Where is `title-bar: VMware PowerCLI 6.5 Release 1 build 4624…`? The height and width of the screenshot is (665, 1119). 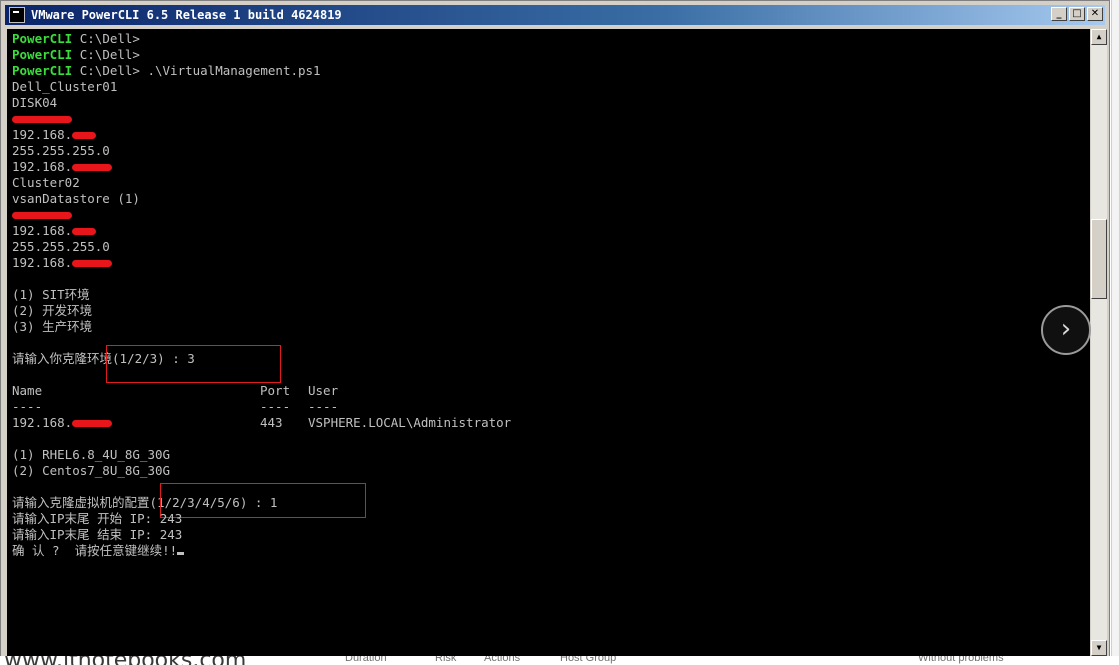
title-bar: VMware PowerCLI 6.5 Release 1 build 4624… is located at coordinates (555, 15).